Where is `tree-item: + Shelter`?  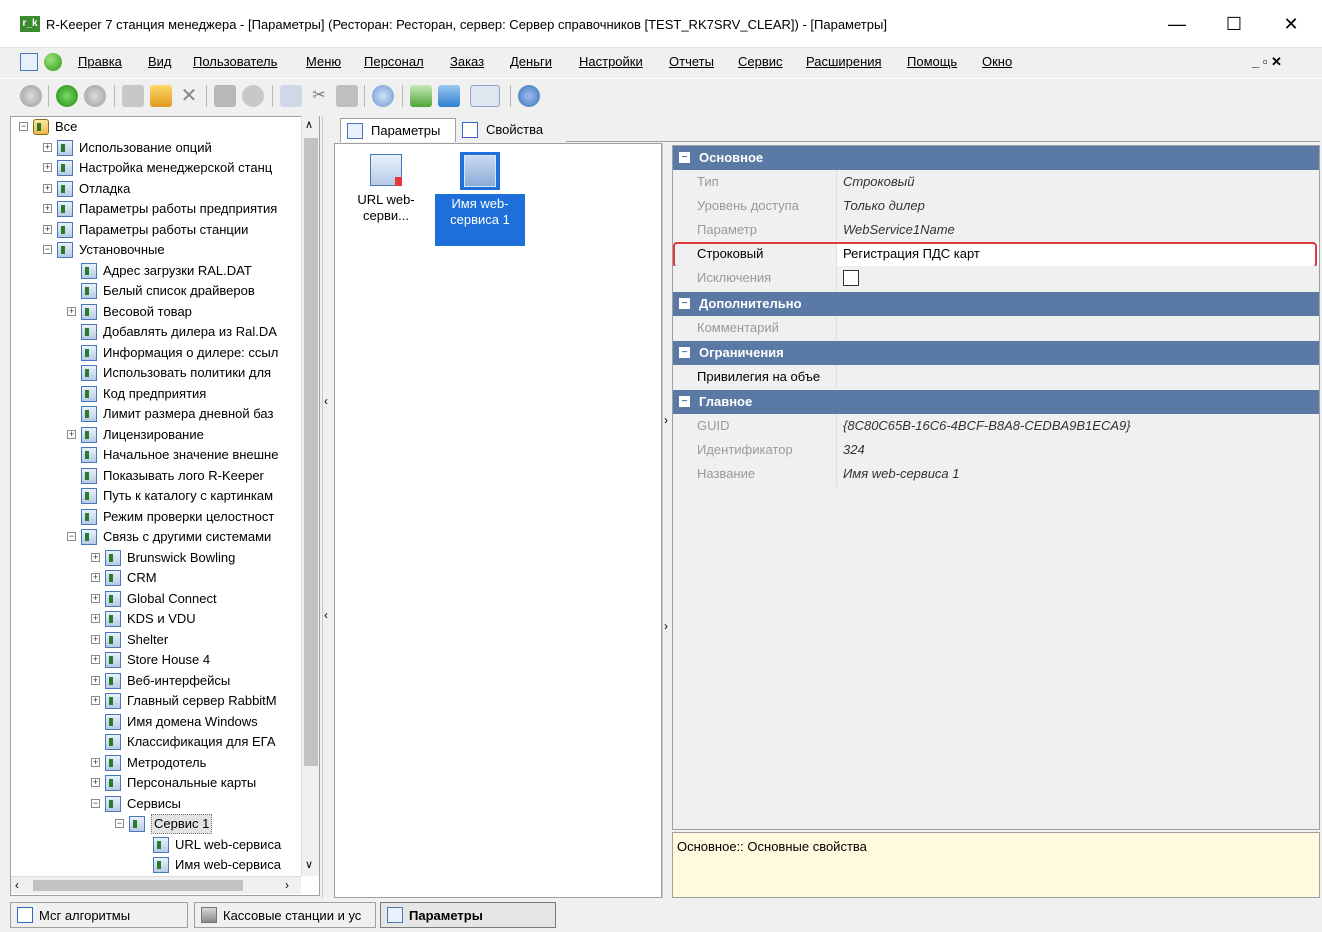 tree-item: + Shelter is located at coordinates (161, 640).